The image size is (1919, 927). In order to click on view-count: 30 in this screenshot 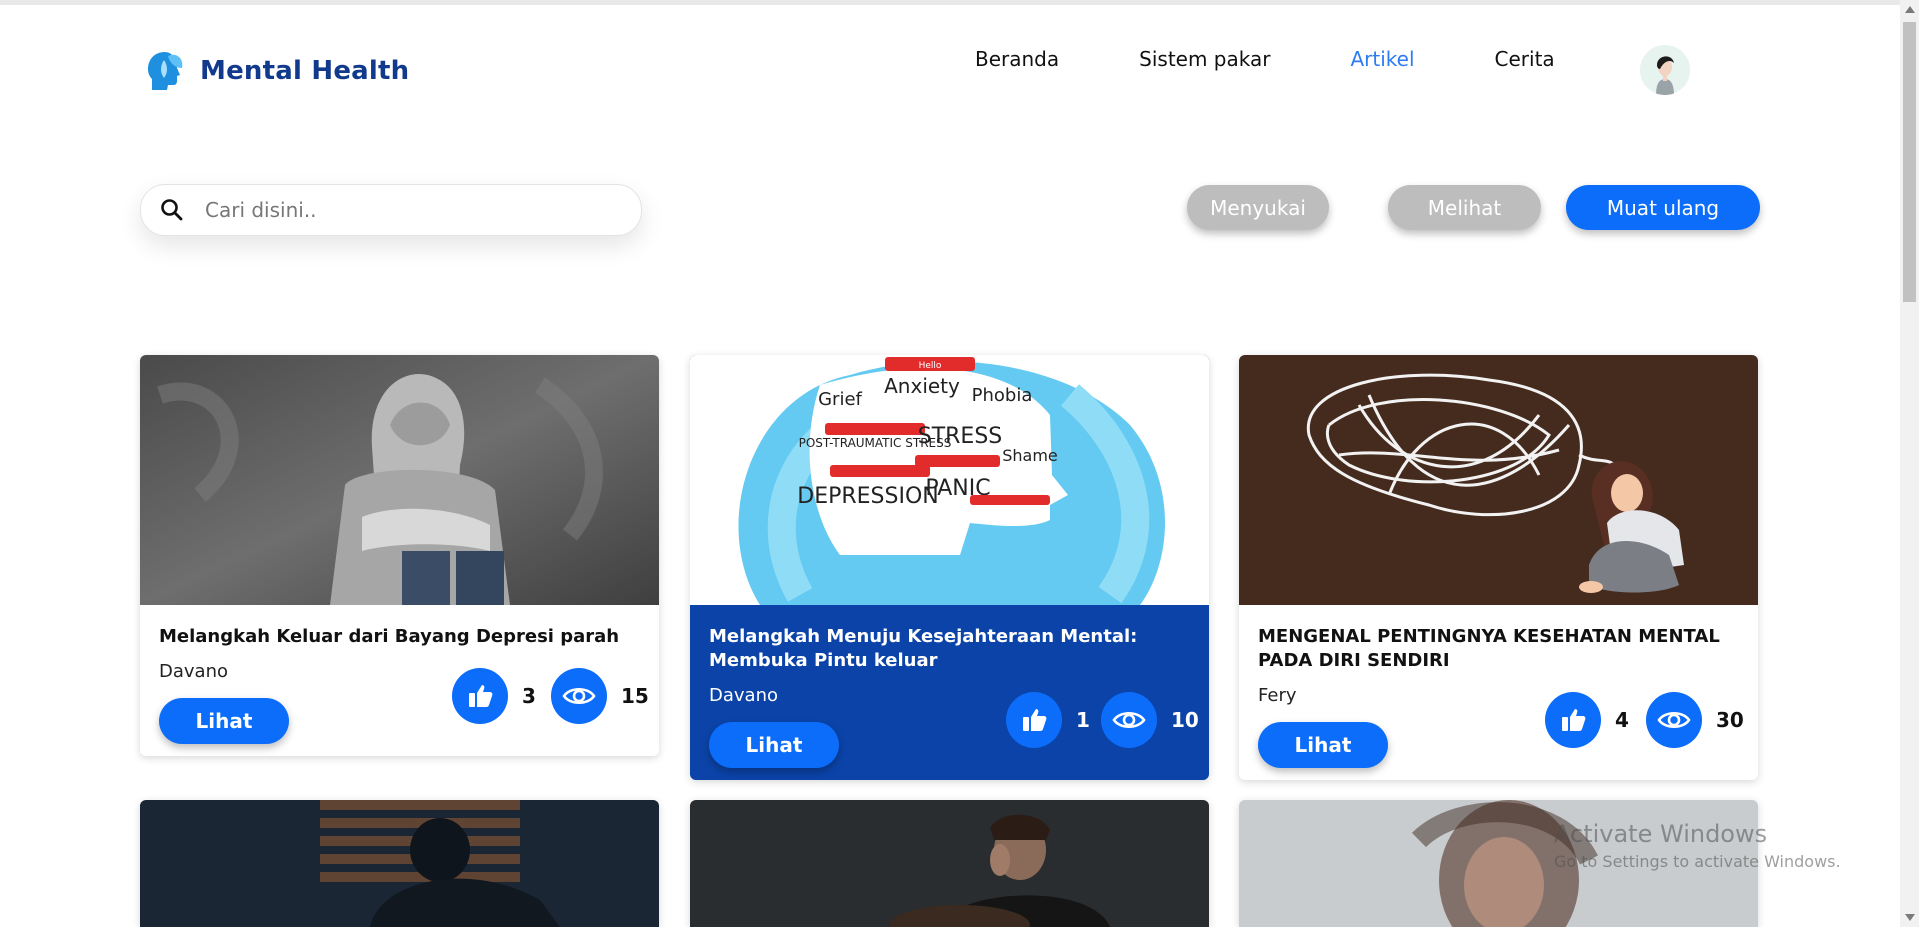, I will do `click(1730, 720)`.